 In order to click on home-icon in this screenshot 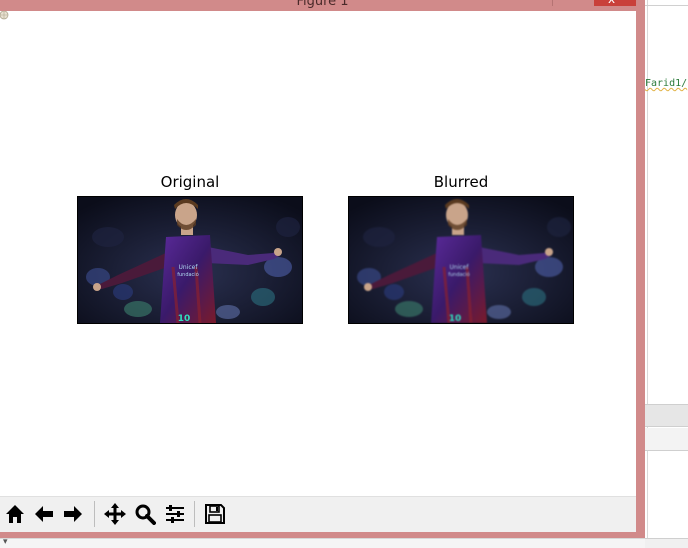, I will do `click(15, 514)`.